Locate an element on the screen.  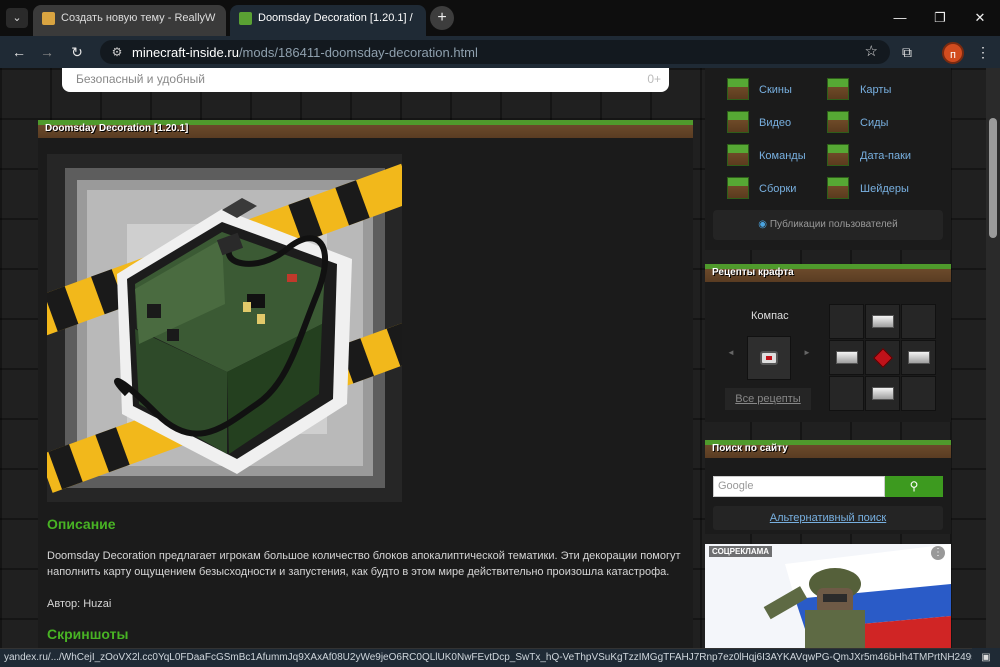
ad-options-kebab-icon: ⋮ is located at coordinates (938, 553).